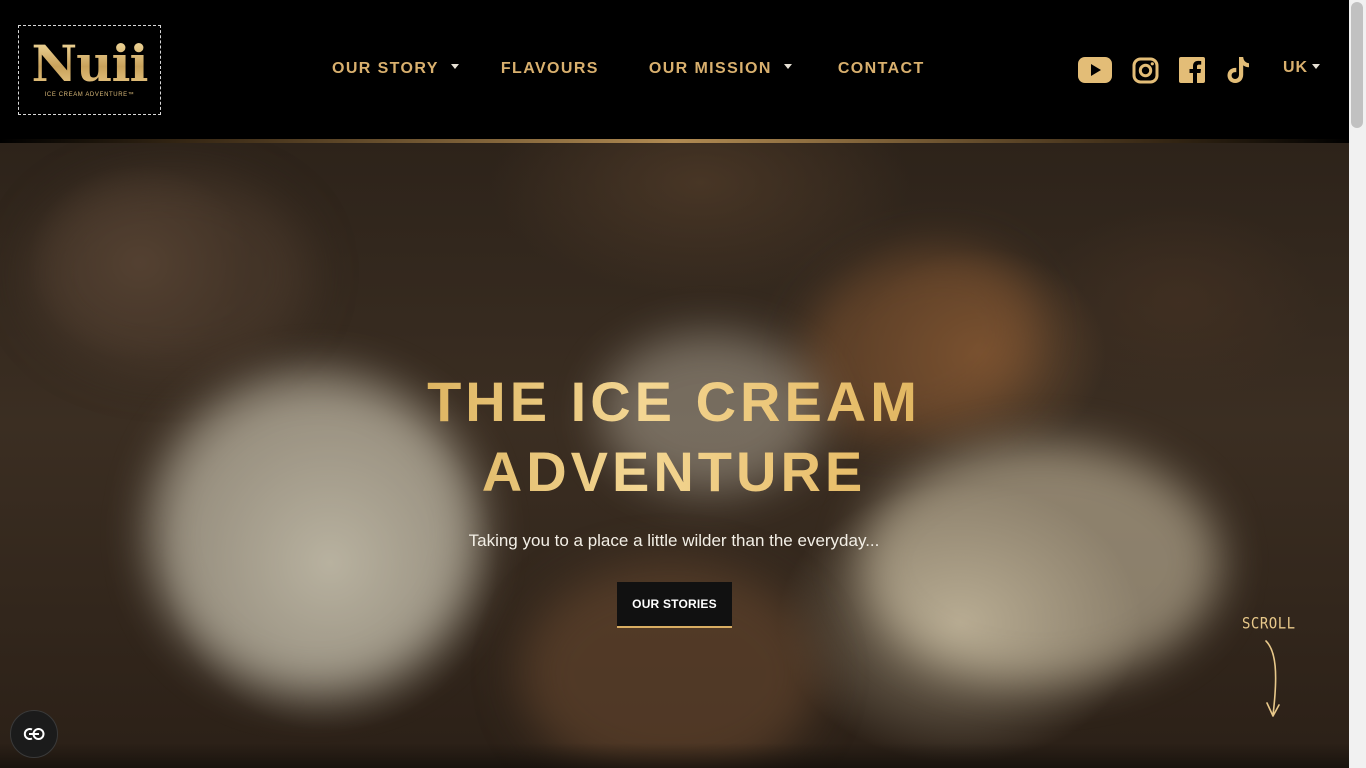 The image size is (1366, 768). What do you see at coordinates (1296, 67) in the screenshot?
I see `language-current: UK` at bounding box center [1296, 67].